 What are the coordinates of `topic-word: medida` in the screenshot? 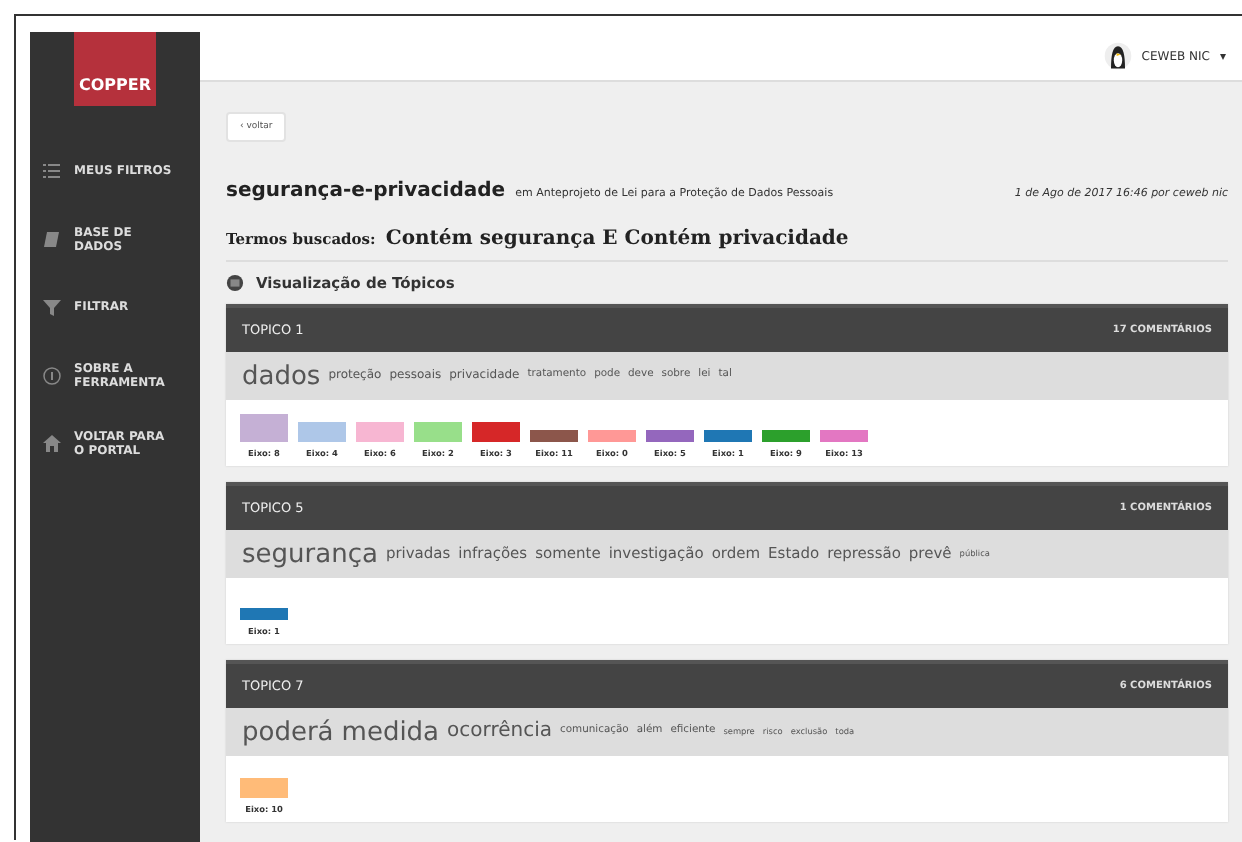 It's located at (390, 732).